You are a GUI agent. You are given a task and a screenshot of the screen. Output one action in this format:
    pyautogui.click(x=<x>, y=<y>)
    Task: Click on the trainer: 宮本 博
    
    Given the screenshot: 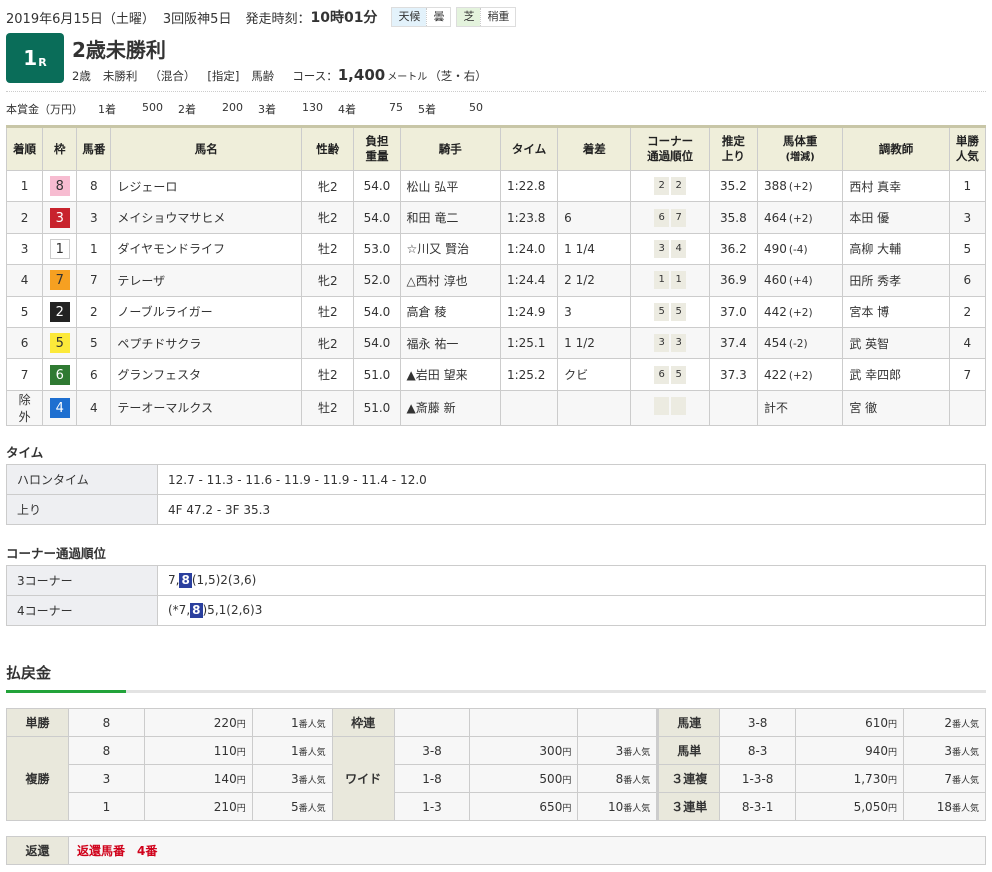 What is the action you would take?
    pyautogui.click(x=896, y=311)
    